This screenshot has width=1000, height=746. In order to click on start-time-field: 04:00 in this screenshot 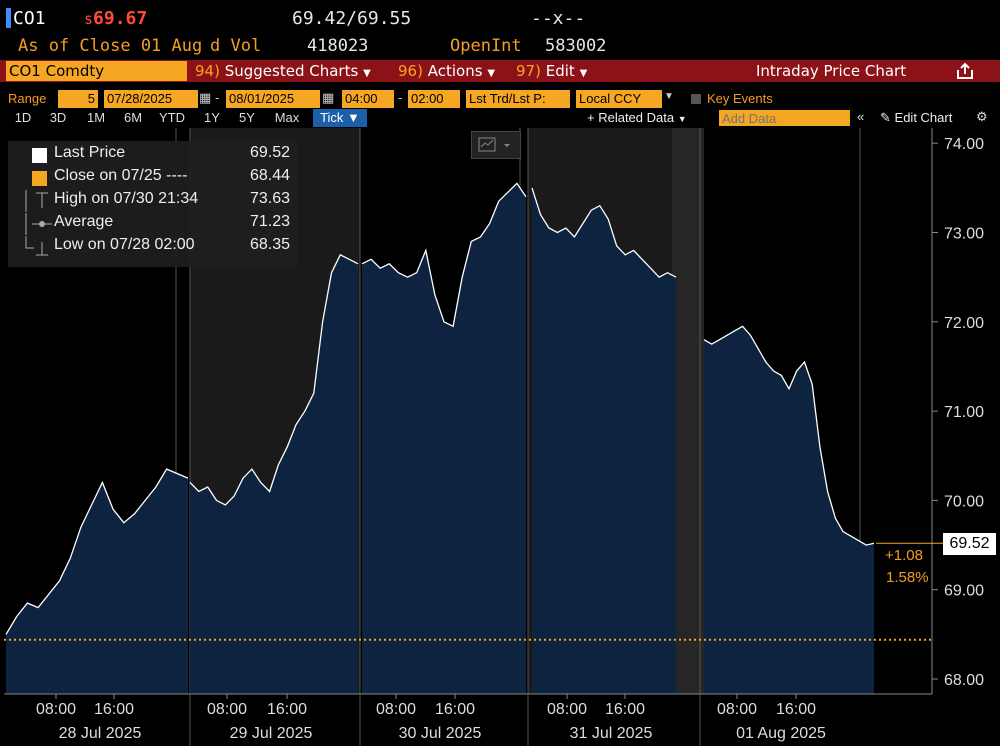, I will do `click(368, 99)`.